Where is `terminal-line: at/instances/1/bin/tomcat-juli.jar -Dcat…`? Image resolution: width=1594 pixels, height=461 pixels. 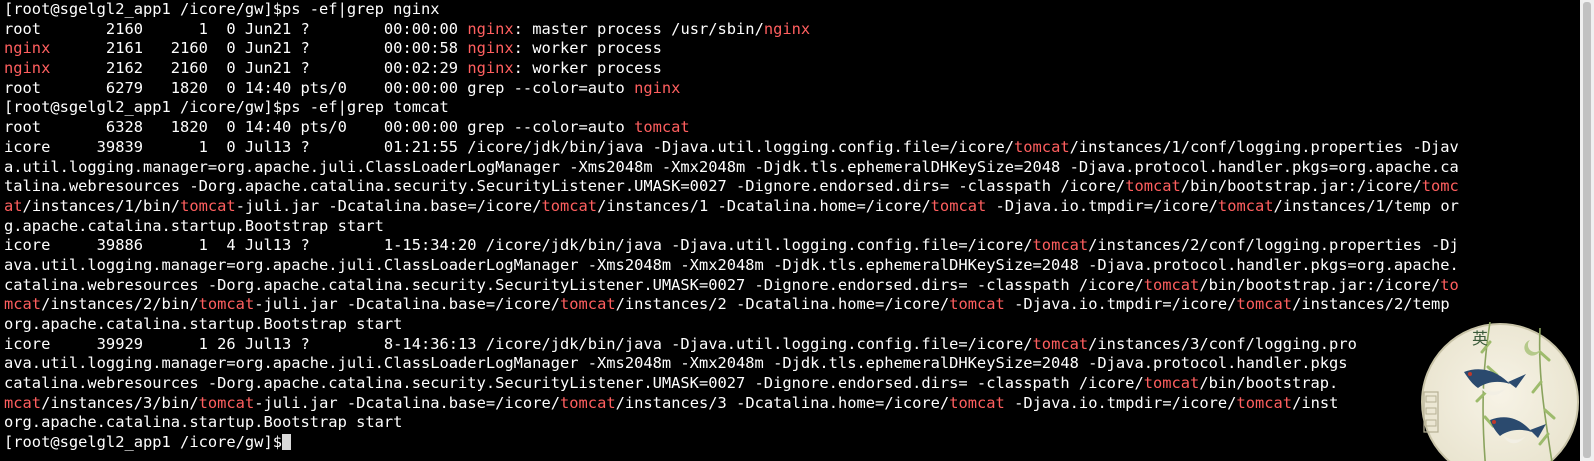
terminal-line: at/instances/1/bin/tomcat-juli.jar -Dcat… is located at coordinates (794, 207).